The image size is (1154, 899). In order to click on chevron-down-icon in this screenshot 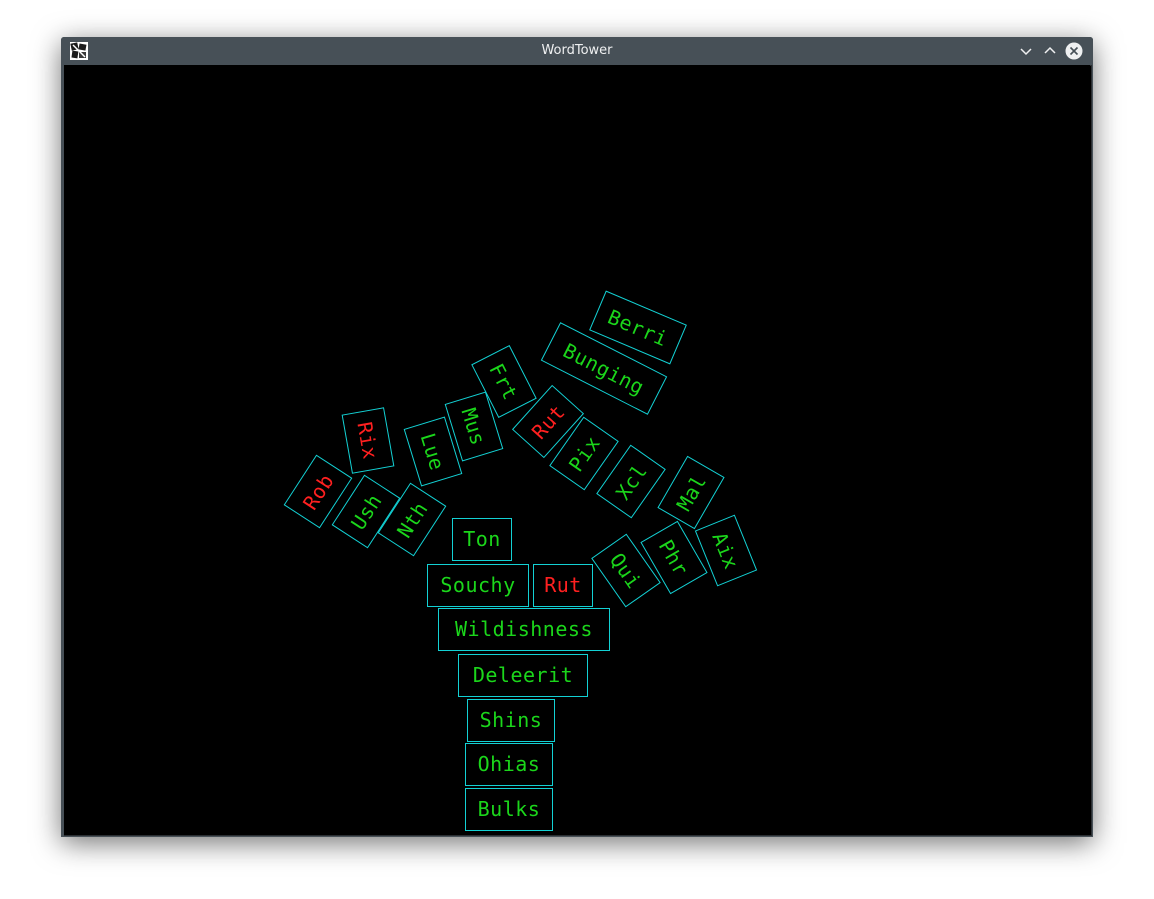, I will do `click(1026, 51)`.